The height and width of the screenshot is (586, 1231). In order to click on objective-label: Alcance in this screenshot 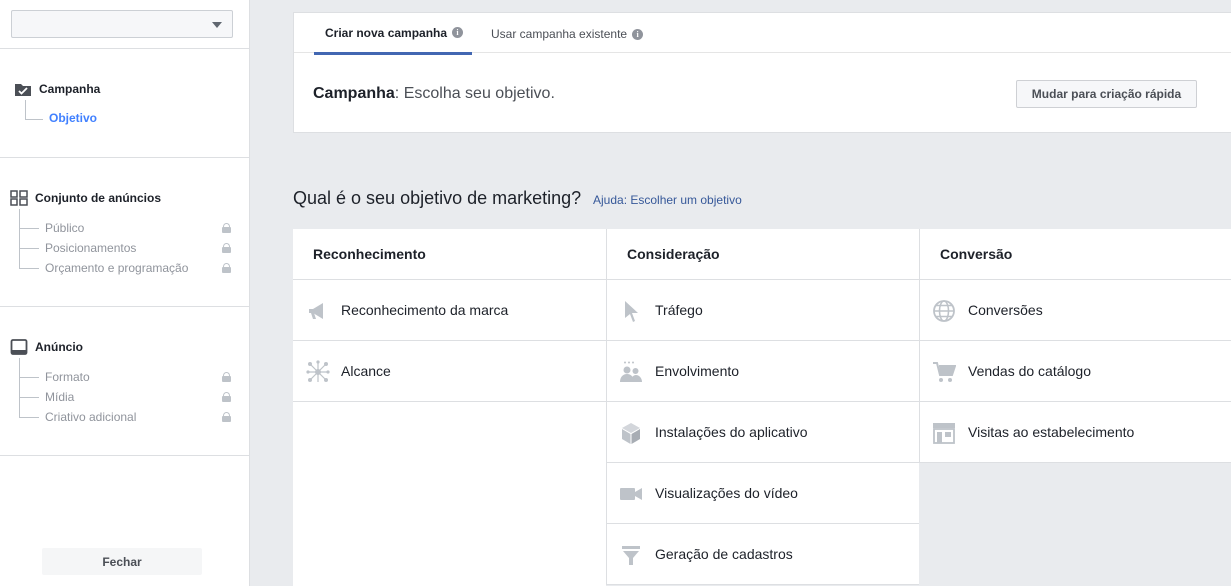, I will do `click(366, 371)`.